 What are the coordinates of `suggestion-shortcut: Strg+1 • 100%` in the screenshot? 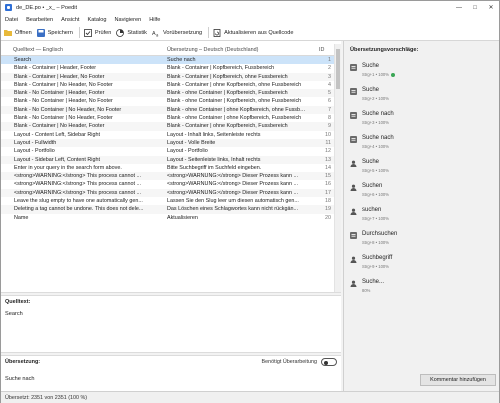 It's located at (375, 74).